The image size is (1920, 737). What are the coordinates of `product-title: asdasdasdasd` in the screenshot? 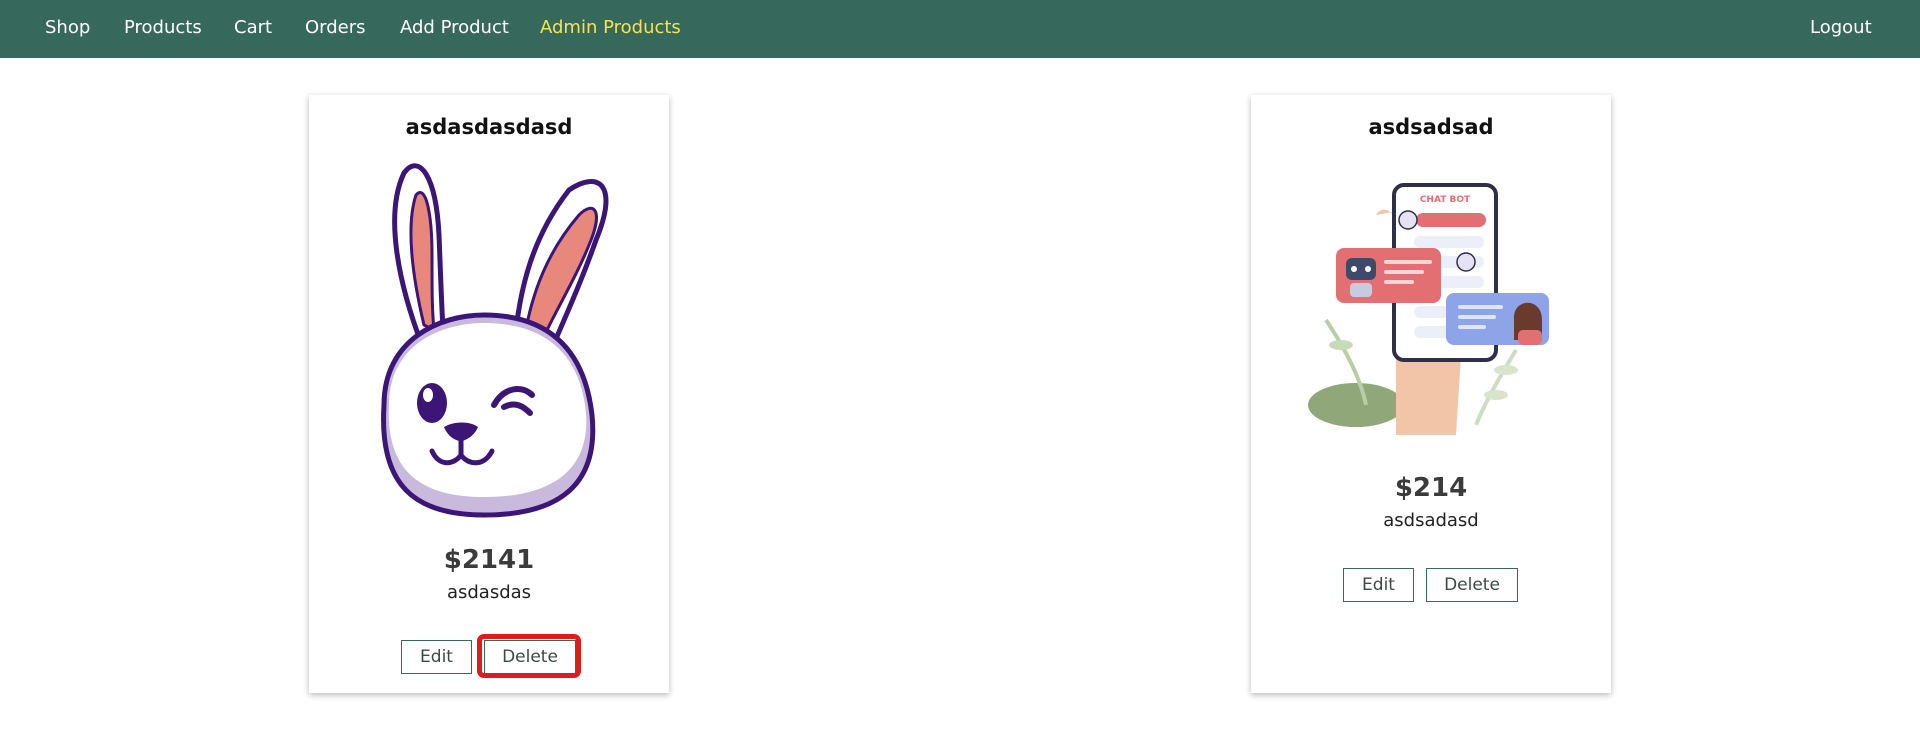 It's located at (489, 127).